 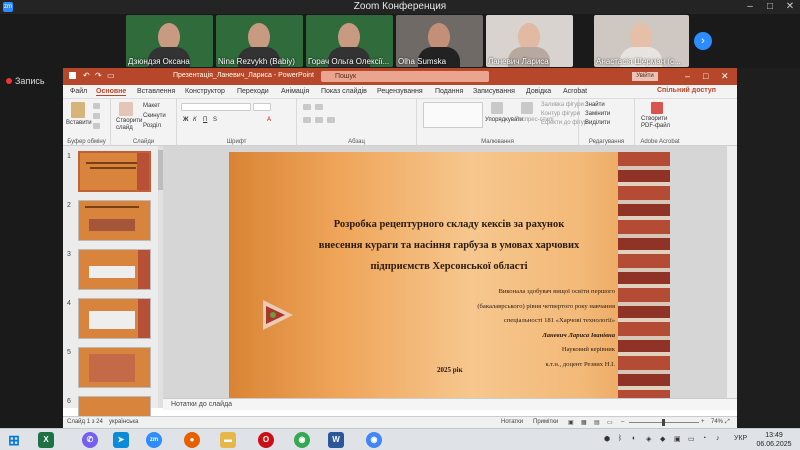 I want to click on tray-app-icon: ⬢, so click(x=607, y=439).